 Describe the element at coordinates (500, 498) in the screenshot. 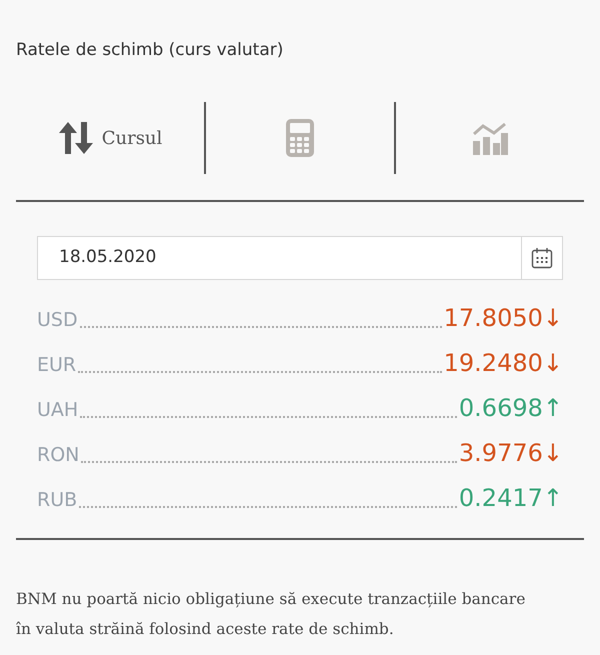

I see `exchange-rate: 0.2417` at that location.